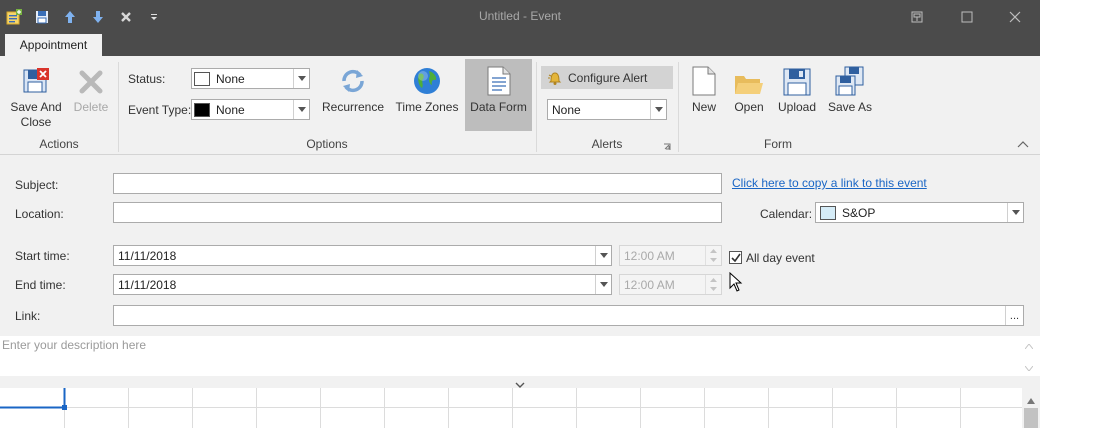 This screenshot has width=1112, height=428. What do you see at coordinates (36, 114) in the screenshot?
I see `save-and-close-label: Save And Close` at bounding box center [36, 114].